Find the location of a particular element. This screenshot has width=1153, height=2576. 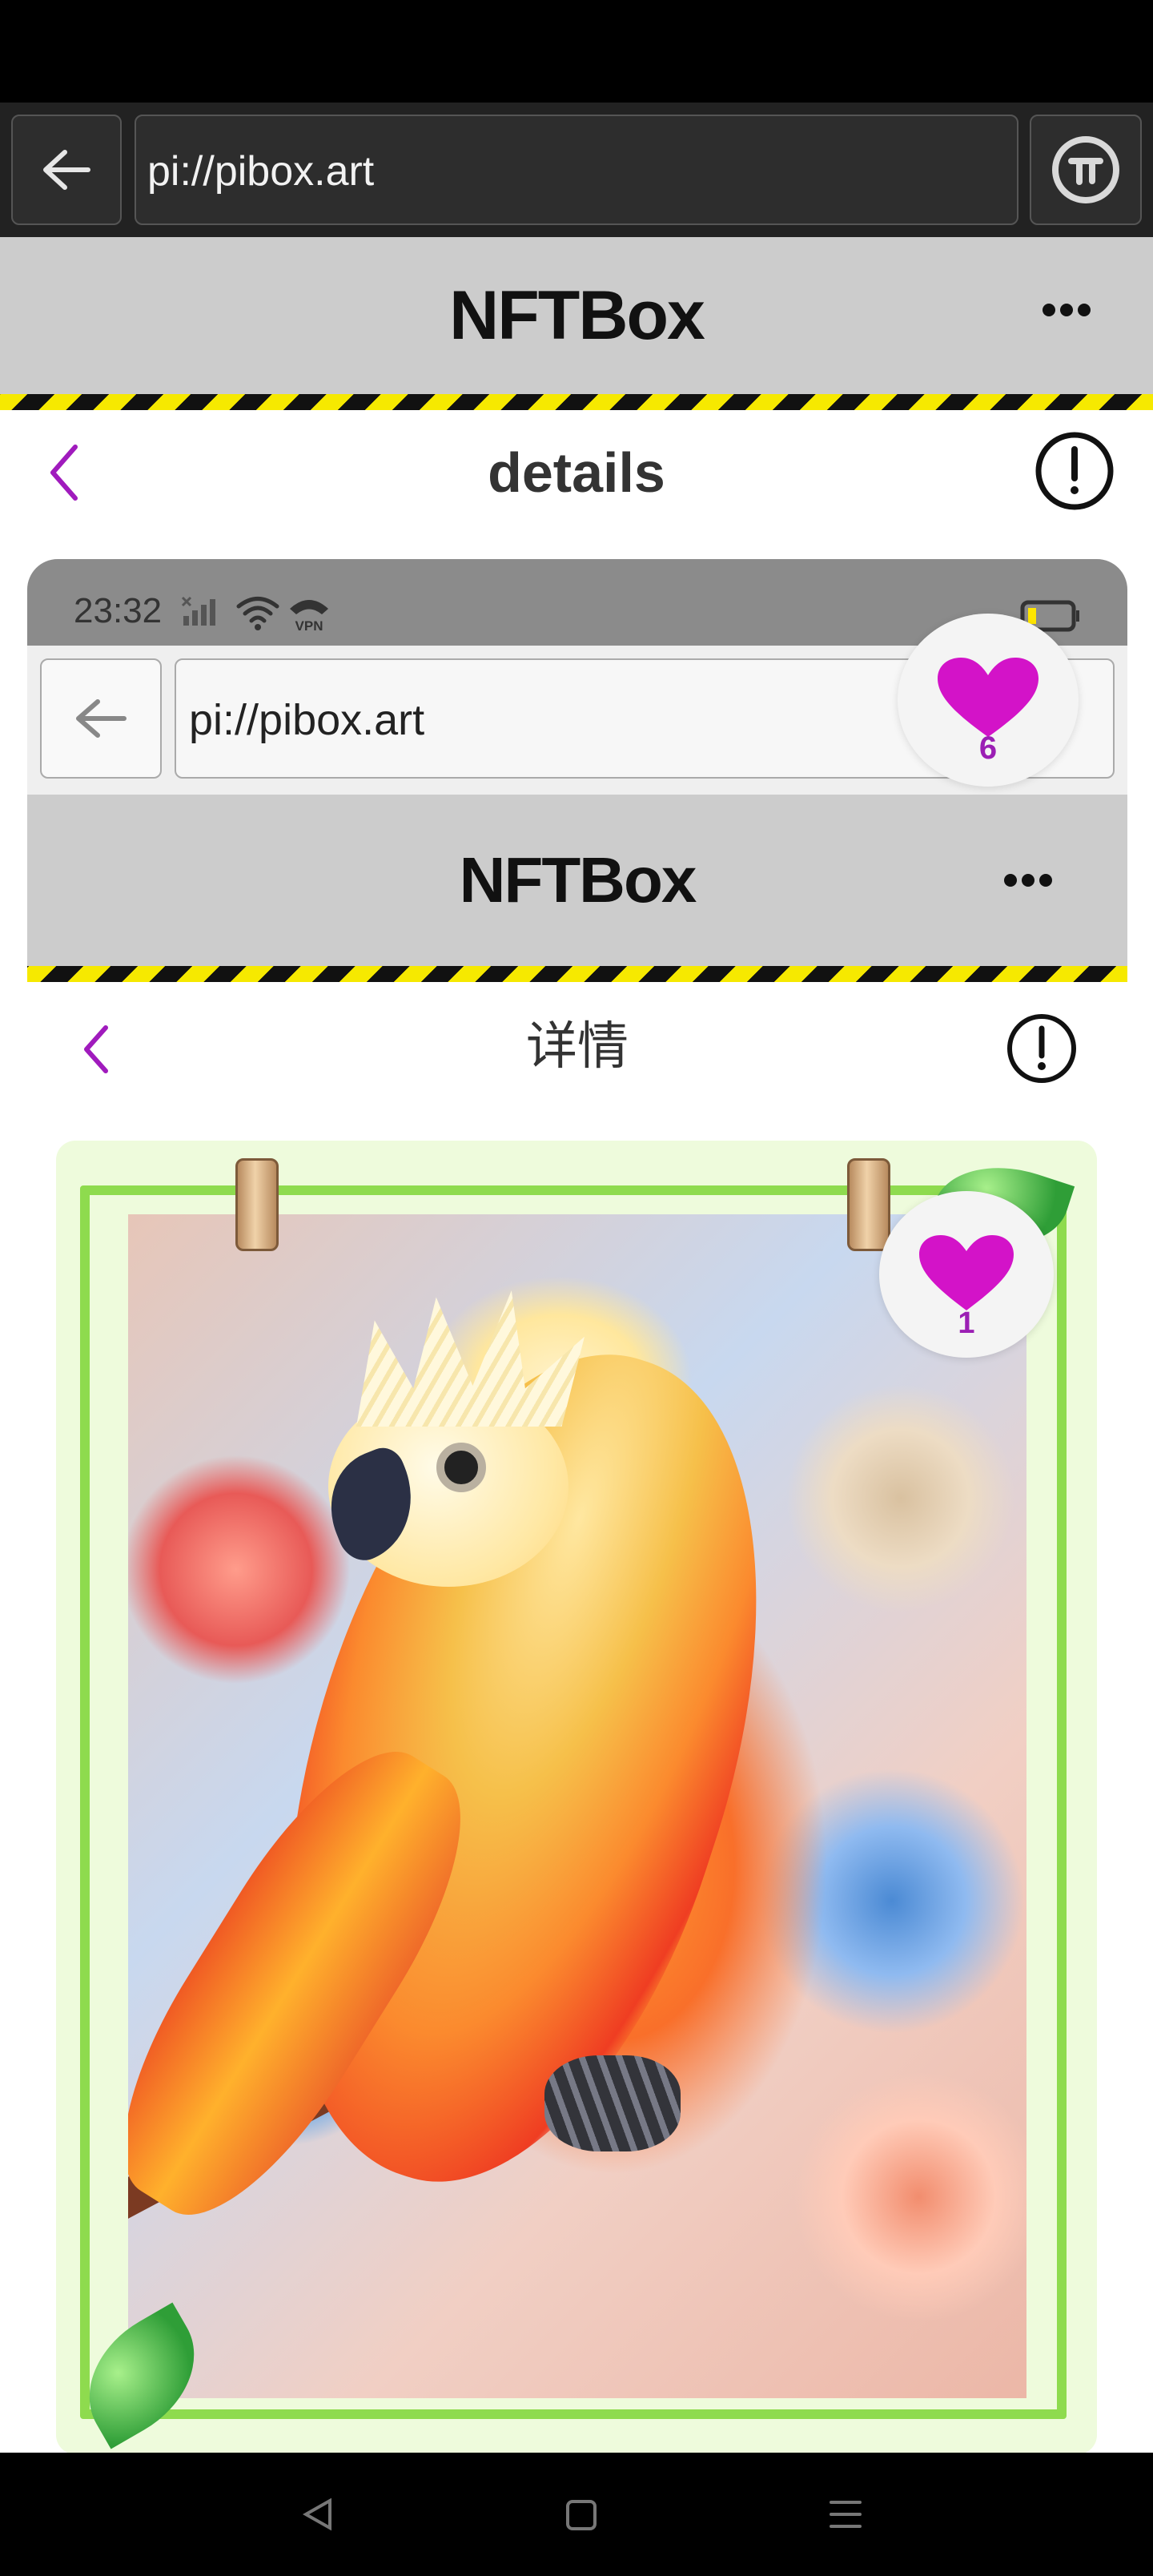

inner-app-title: NFTBox is located at coordinates (578, 880).